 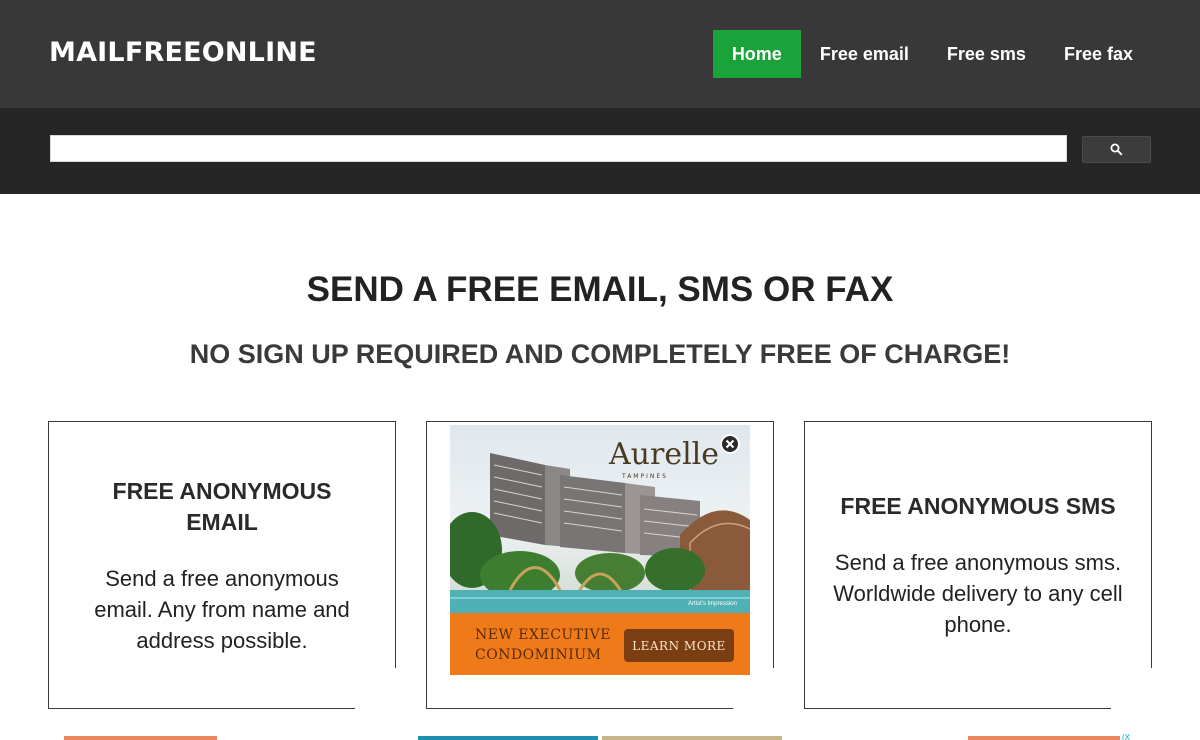 What do you see at coordinates (222, 506) in the screenshot?
I see `card-title: FREE ANONYMOUS EMAIL` at bounding box center [222, 506].